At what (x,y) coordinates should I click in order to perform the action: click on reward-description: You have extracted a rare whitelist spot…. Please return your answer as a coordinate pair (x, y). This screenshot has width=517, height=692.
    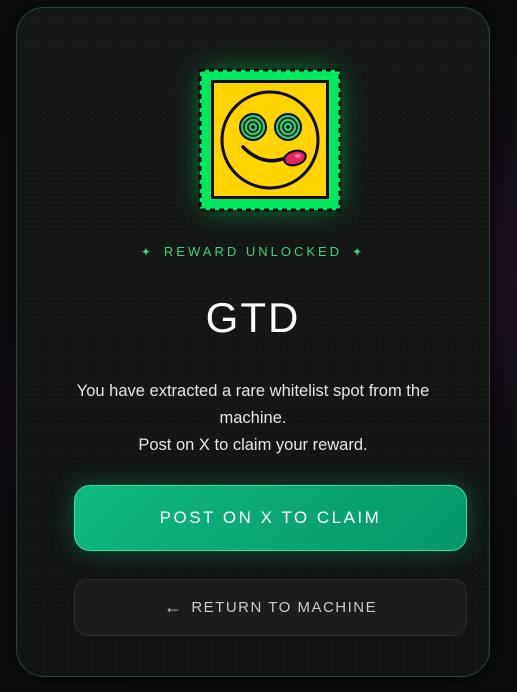
    Looking at the image, I should click on (253, 418).